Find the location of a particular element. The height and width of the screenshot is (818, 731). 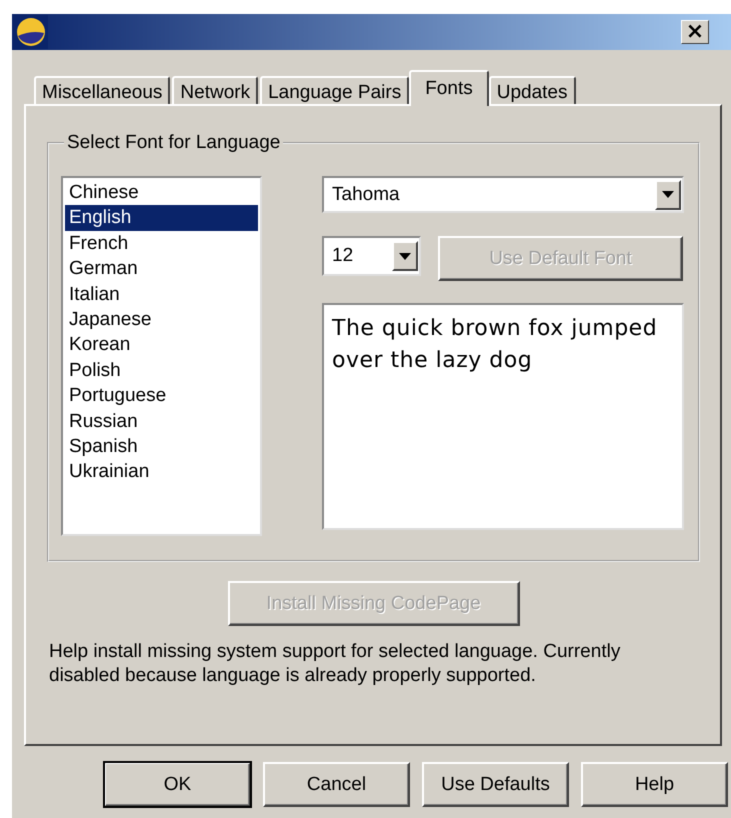

language-item: Japanese is located at coordinates (161, 319).